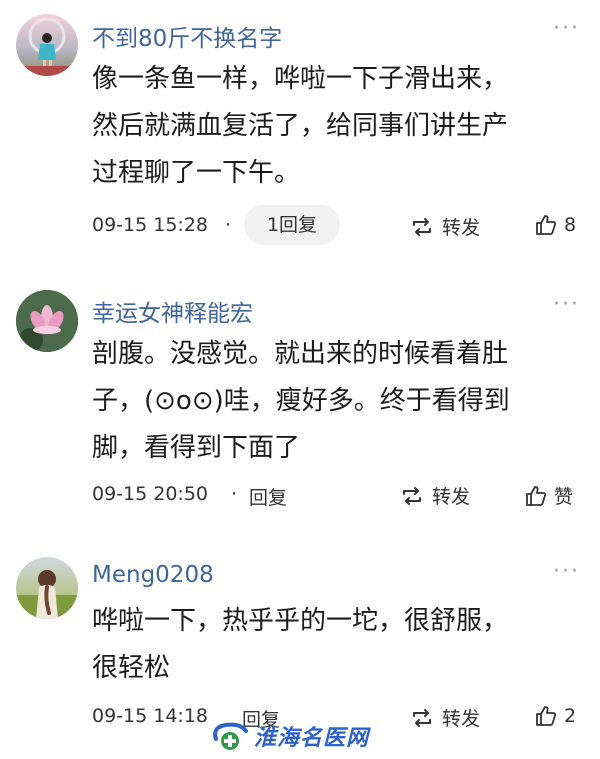  What do you see at coordinates (570, 716) in the screenshot?
I see `like-count: 2` at bounding box center [570, 716].